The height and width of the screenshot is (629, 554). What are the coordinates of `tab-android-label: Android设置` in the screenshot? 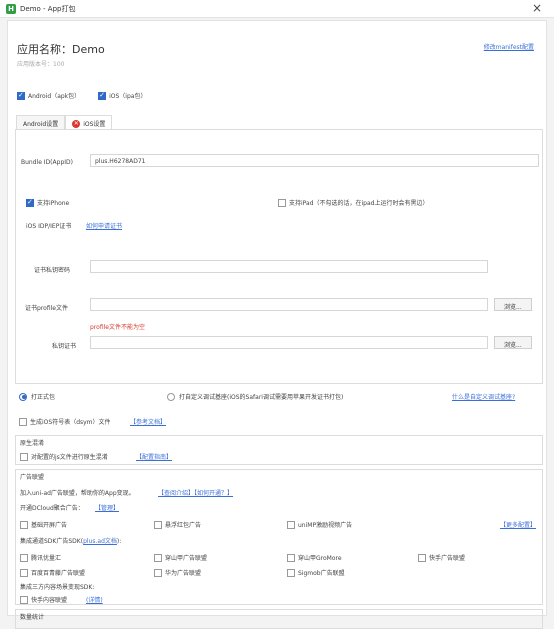 It's located at (41, 124).